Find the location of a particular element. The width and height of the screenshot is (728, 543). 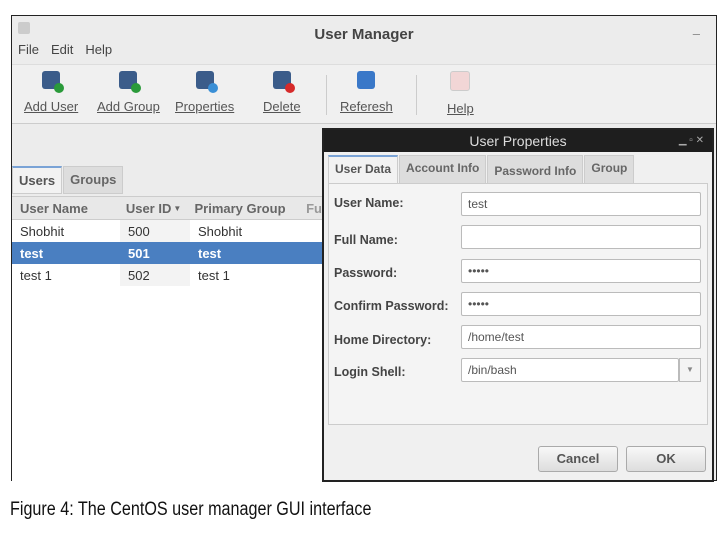

window-controls-icon: ▁ ▫ ✕ is located at coordinates (691, 141).